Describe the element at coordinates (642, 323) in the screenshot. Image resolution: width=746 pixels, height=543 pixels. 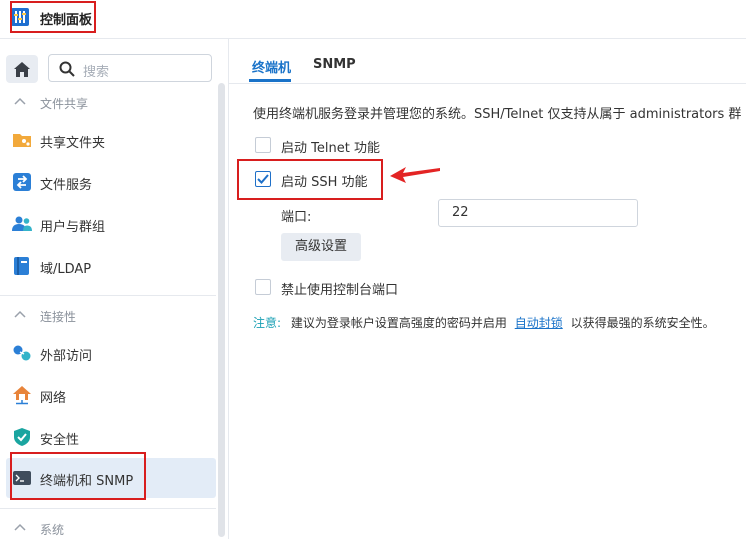
I see `note-tail: 以获得最强的系统安全性。` at that location.